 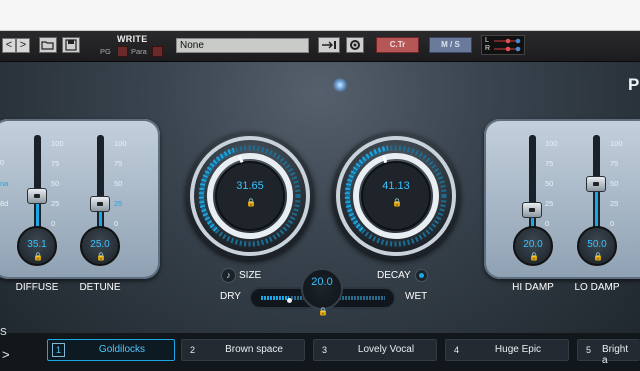 What do you see at coordinates (616, 143) in the screenshot?
I see `lo-damp-scale-100: 100` at bounding box center [616, 143].